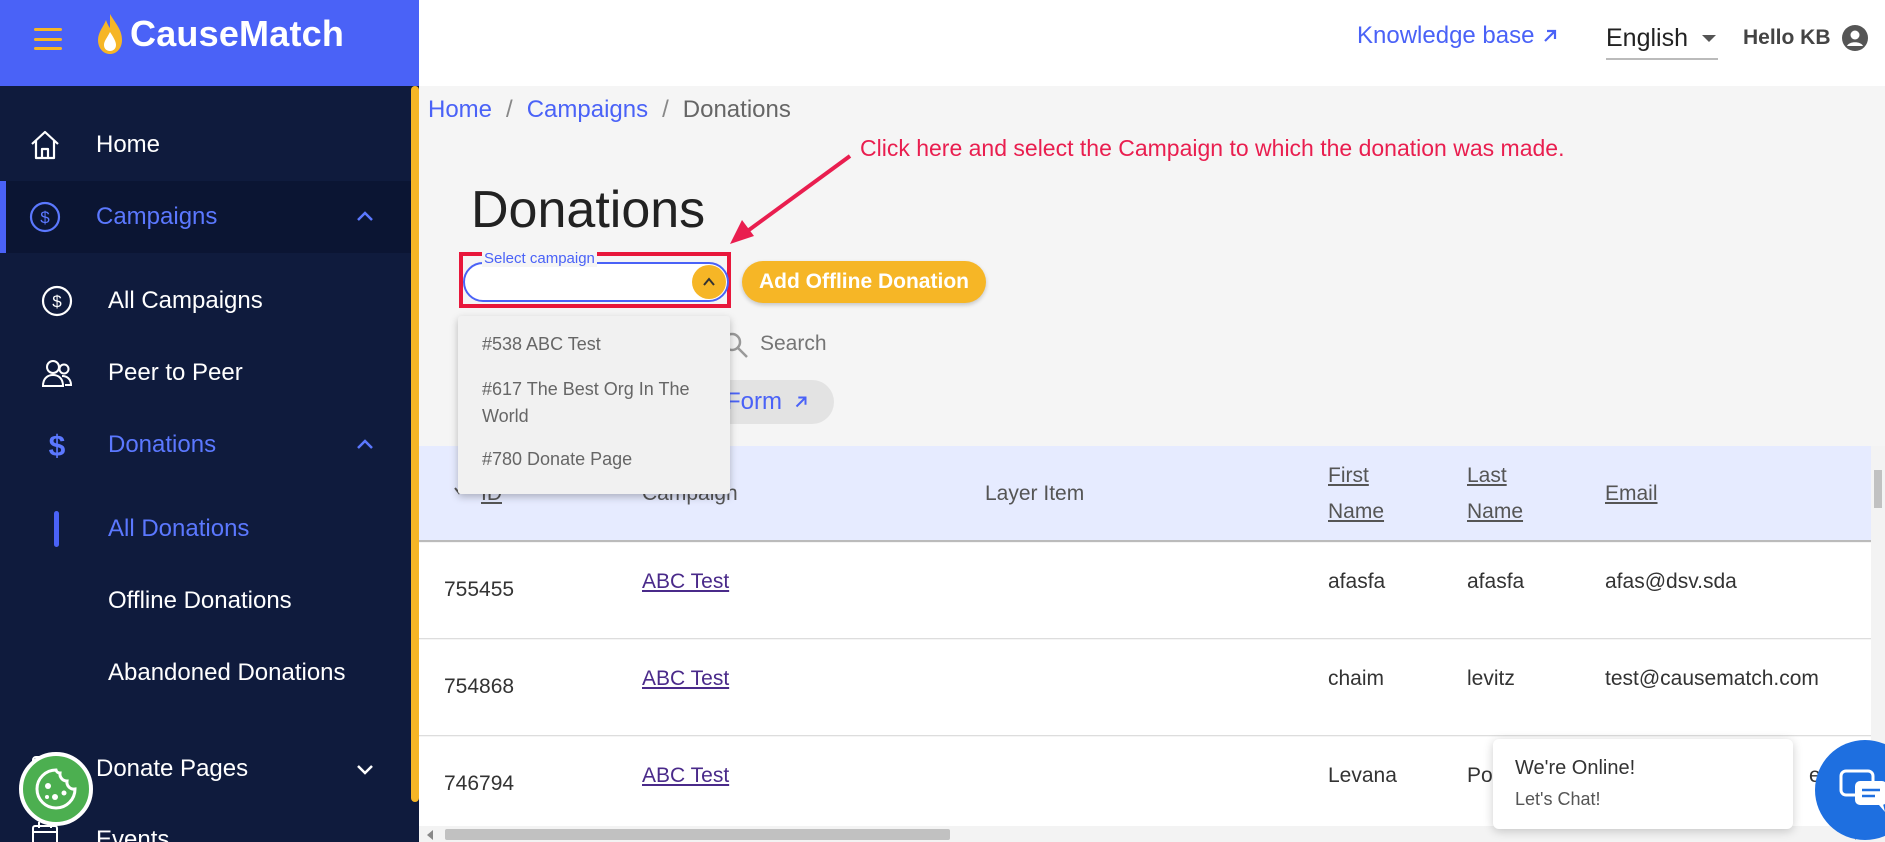  What do you see at coordinates (479, 783) in the screenshot?
I see `cell-id: 746794` at bounding box center [479, 783].